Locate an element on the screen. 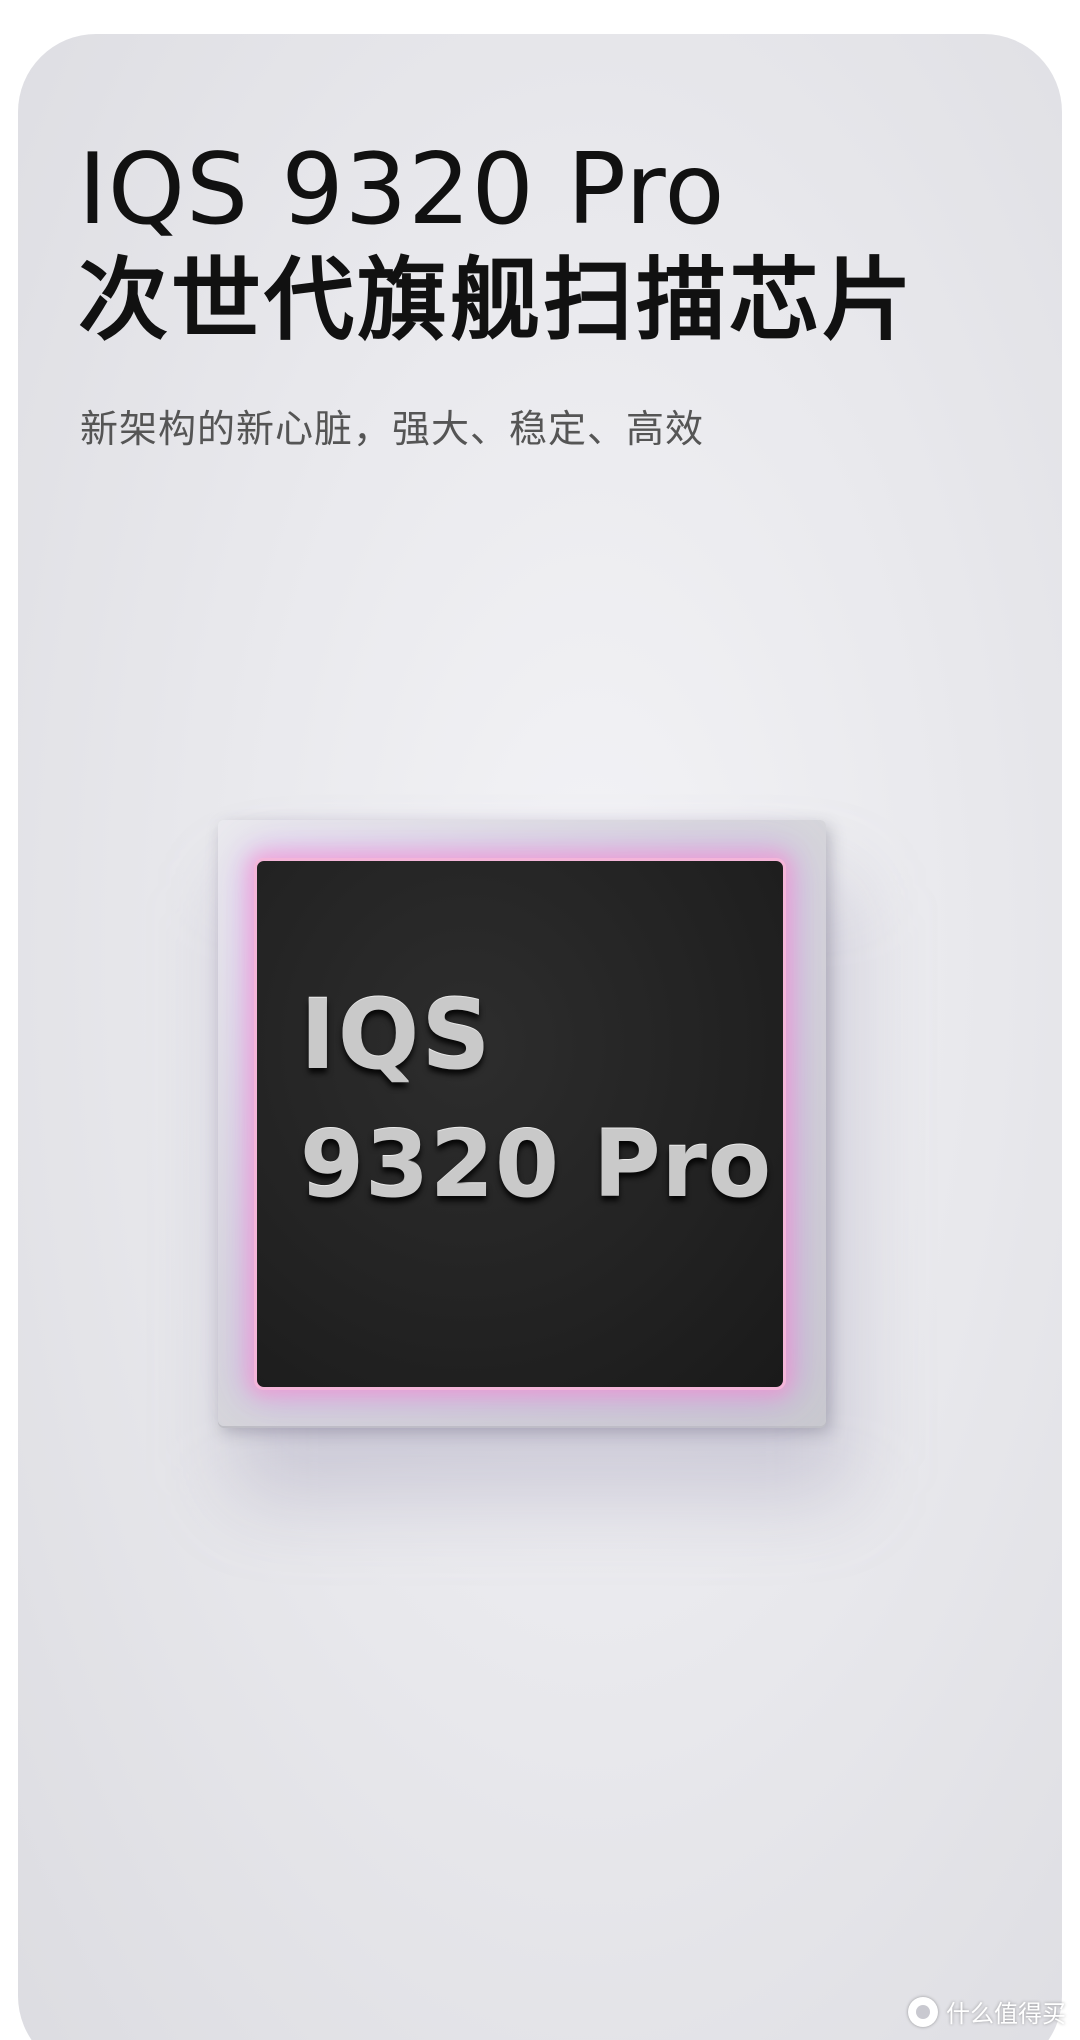 The height and width of the screenshot is (2040, 1080). chip-label-brand: IQS is located at coordinates (396, 1035).